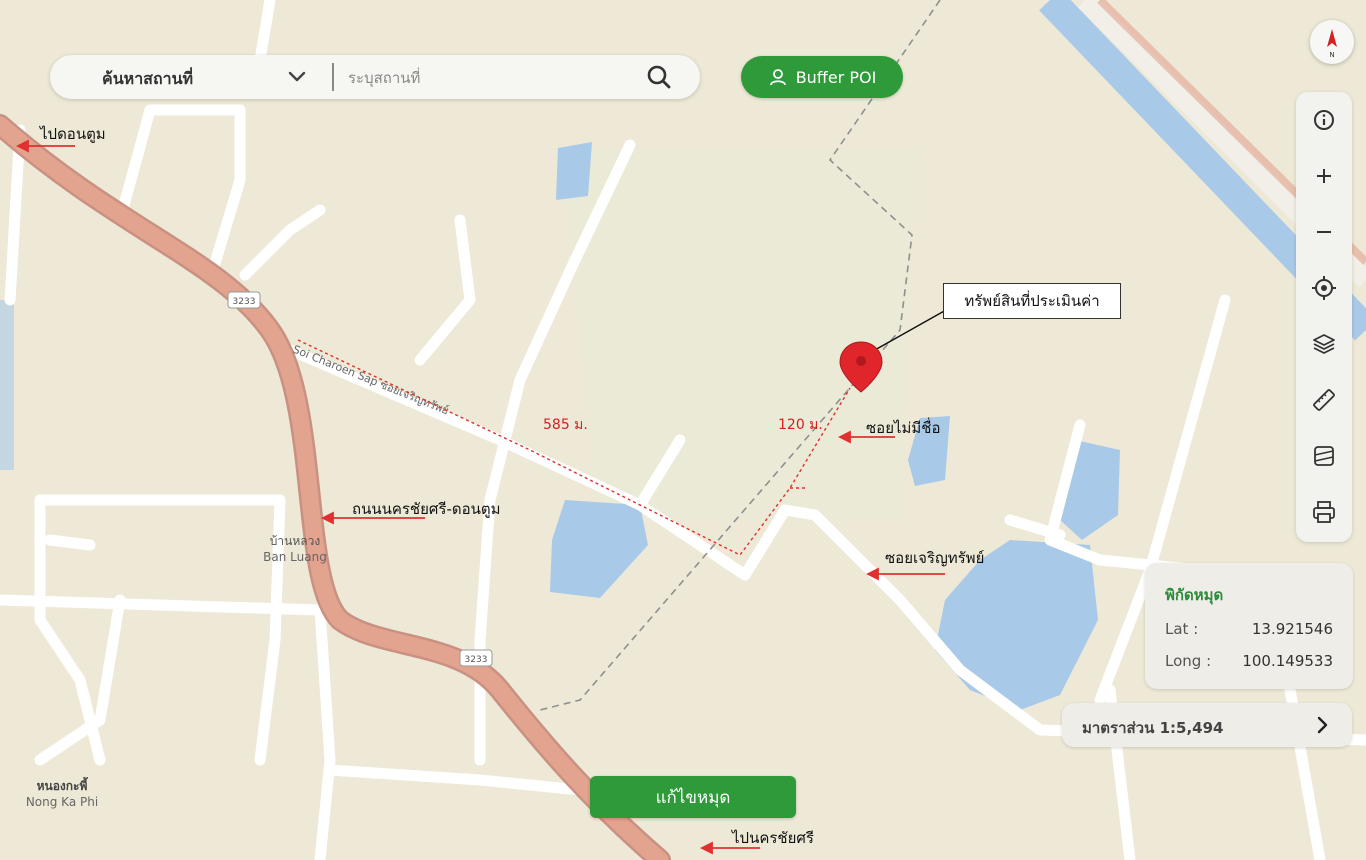 This screenshot has width=1366, height=860. I want to click on annotation-to-nakhon-chai-si: ไปนครชัยศรี, so click(773, 838).